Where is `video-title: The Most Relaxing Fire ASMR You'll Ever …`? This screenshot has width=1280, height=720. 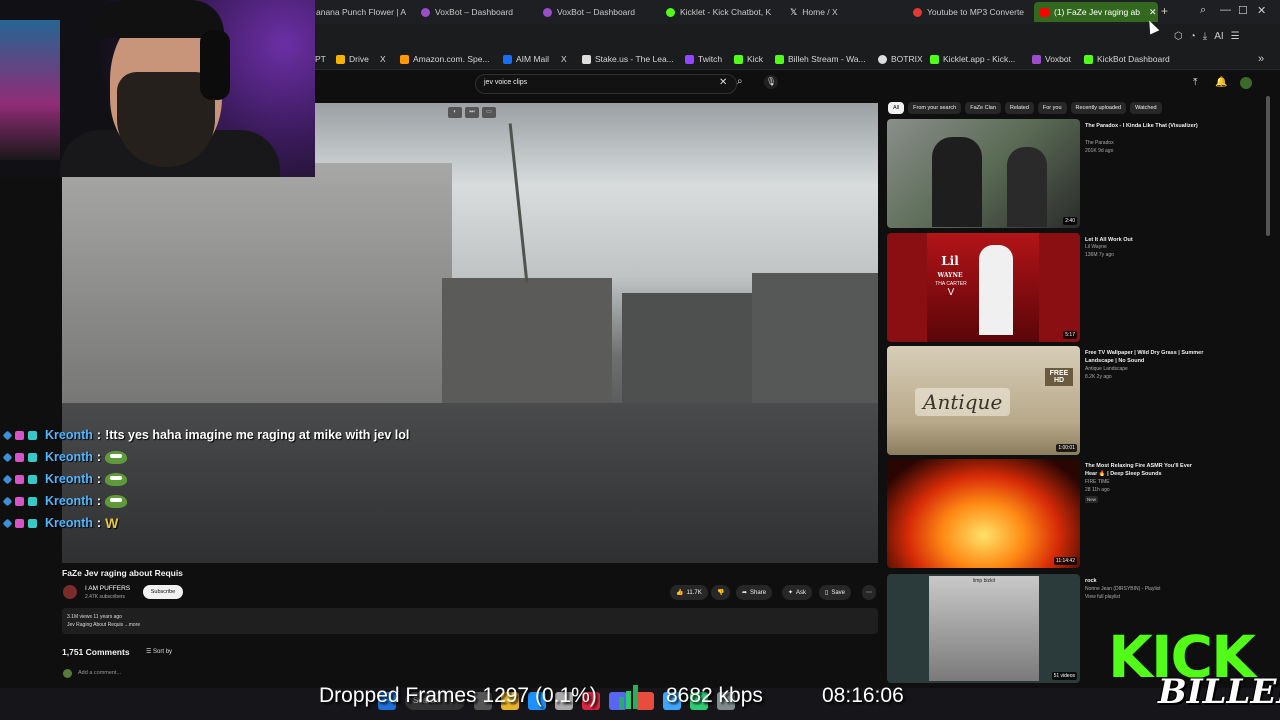 video-title: The Most Relaxing Fire ASMR You'll Ever … is located at coordinates (1145, 470).